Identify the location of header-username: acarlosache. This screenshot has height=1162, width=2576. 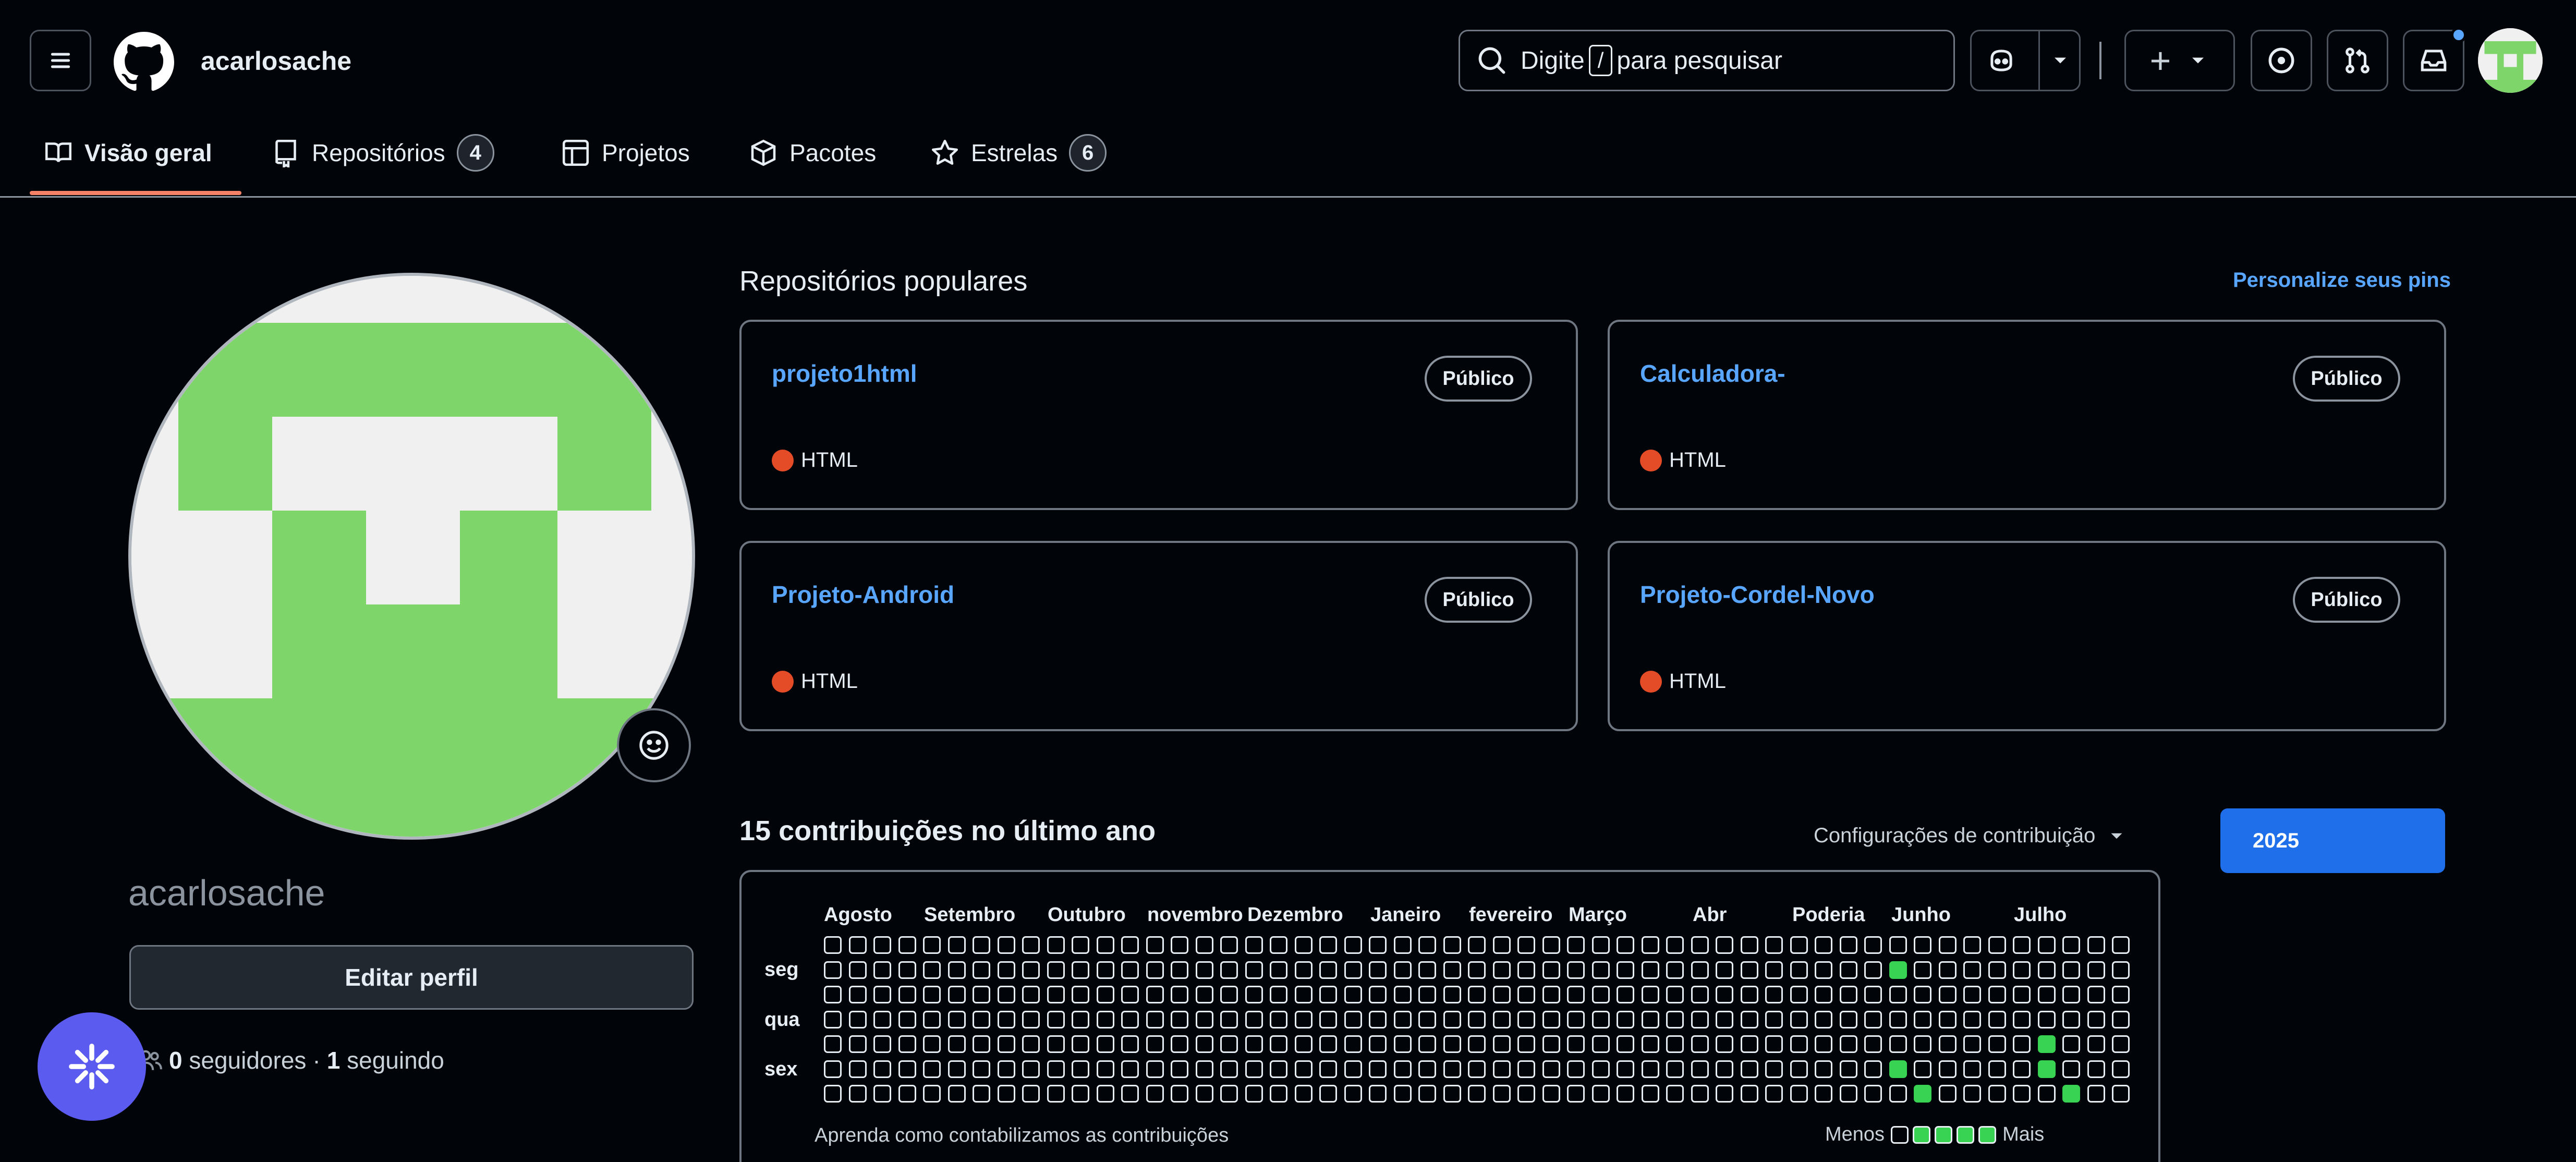
(276, 61).